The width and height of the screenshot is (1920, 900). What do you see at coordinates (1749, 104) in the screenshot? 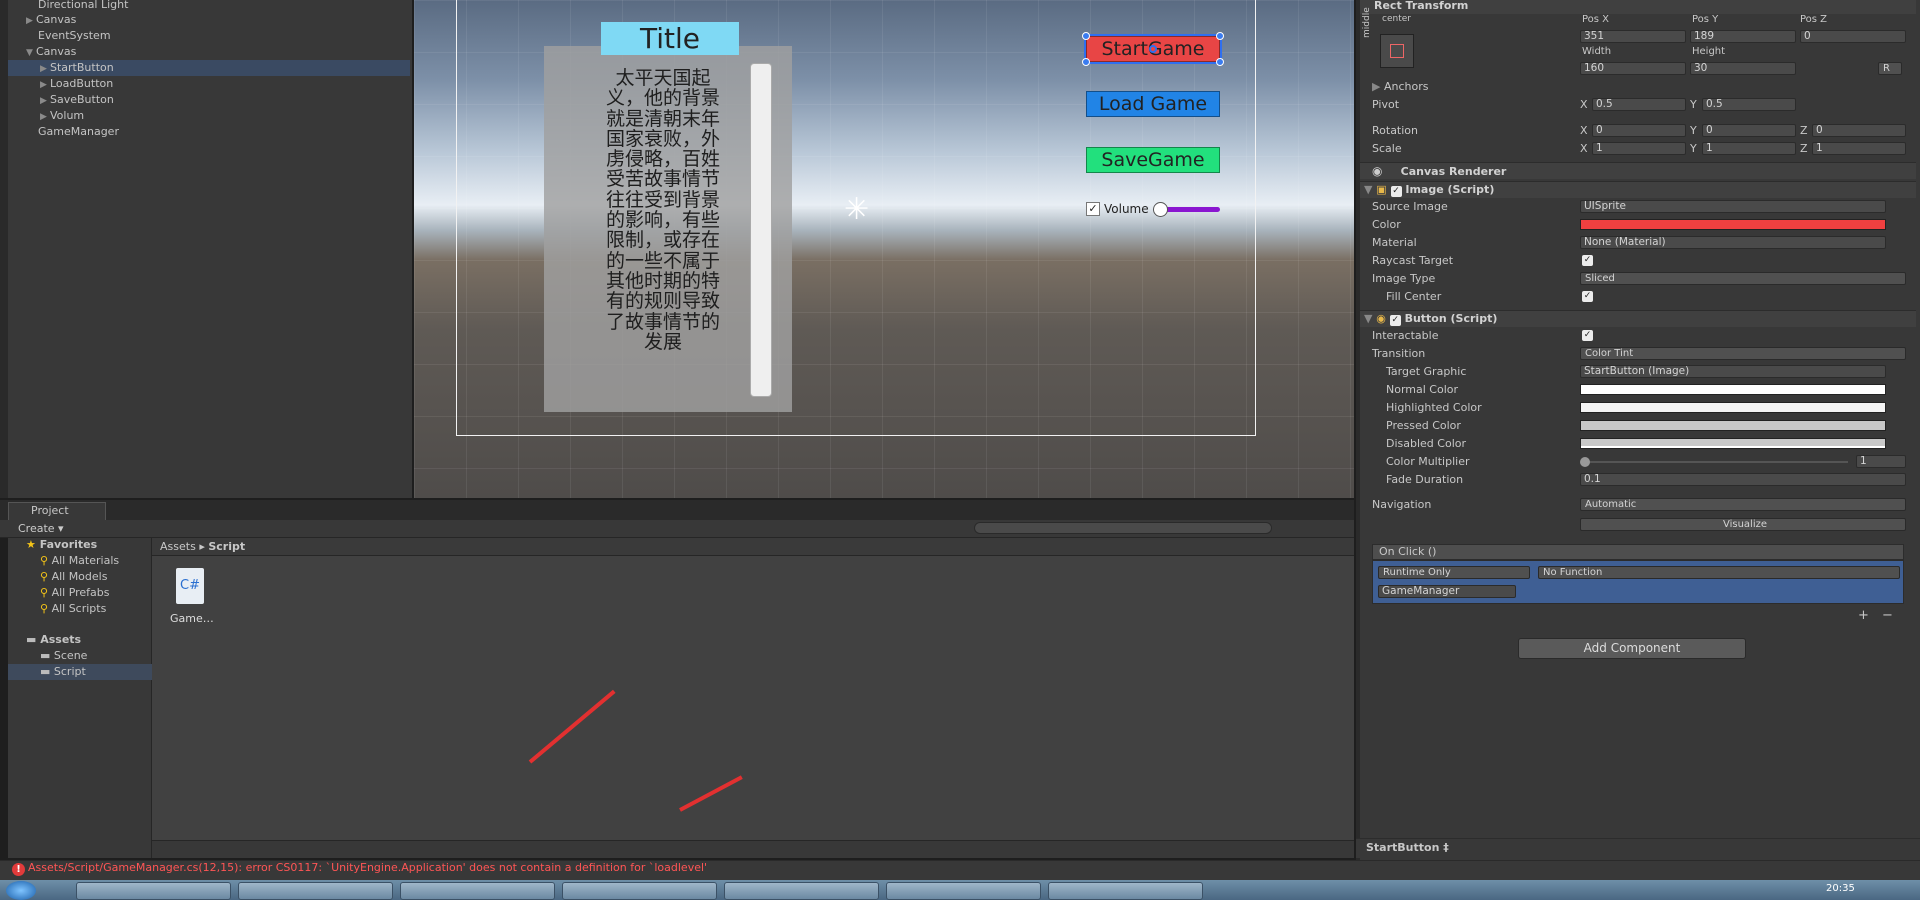
I see `pivot-y-field: 0.5` at bounding box center [1749, 104].